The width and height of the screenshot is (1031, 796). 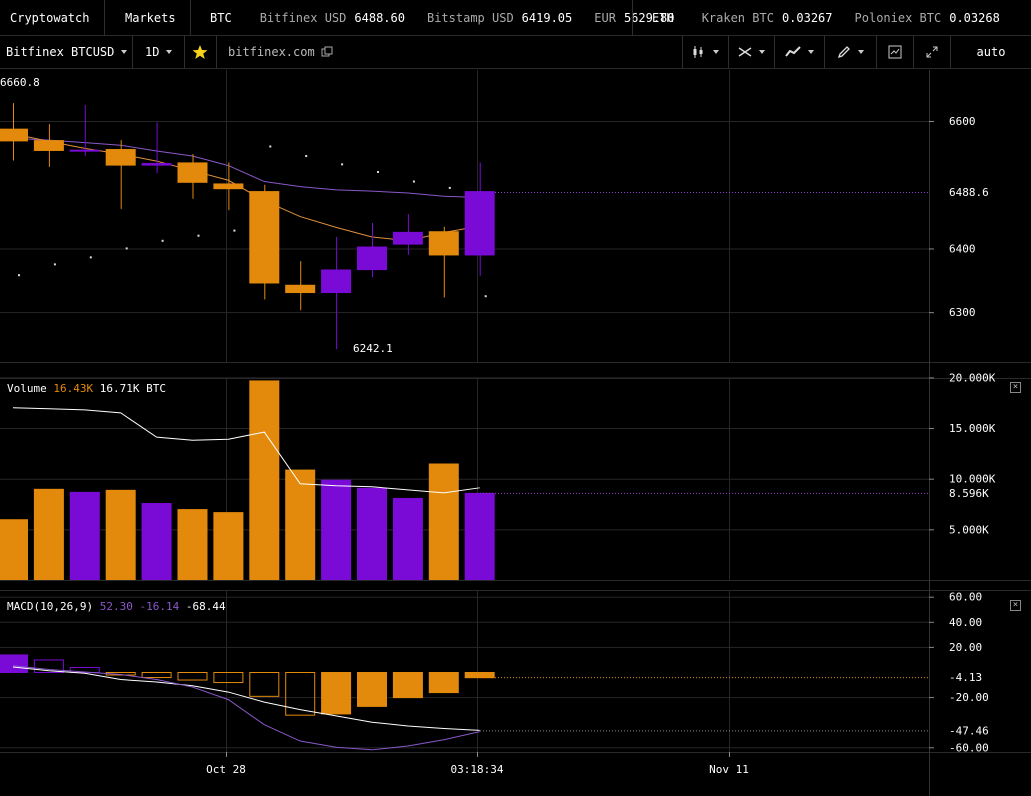 I want to click on macd-label: MACD(10,26,9), so click(x=50, y=606).